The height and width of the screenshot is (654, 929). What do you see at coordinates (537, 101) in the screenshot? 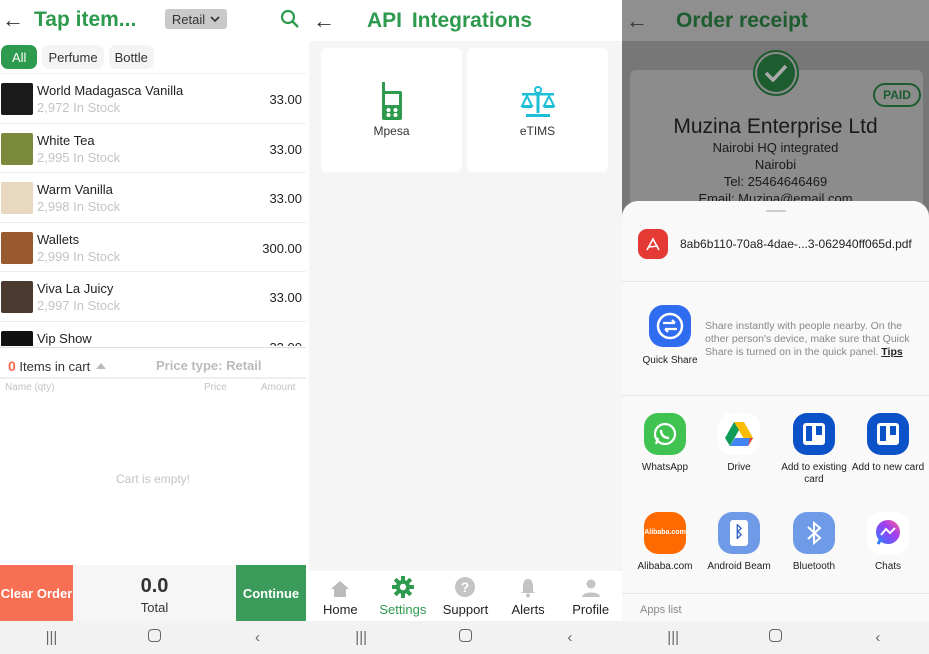
I see `scale-icon` at bounding box center [537, 101].